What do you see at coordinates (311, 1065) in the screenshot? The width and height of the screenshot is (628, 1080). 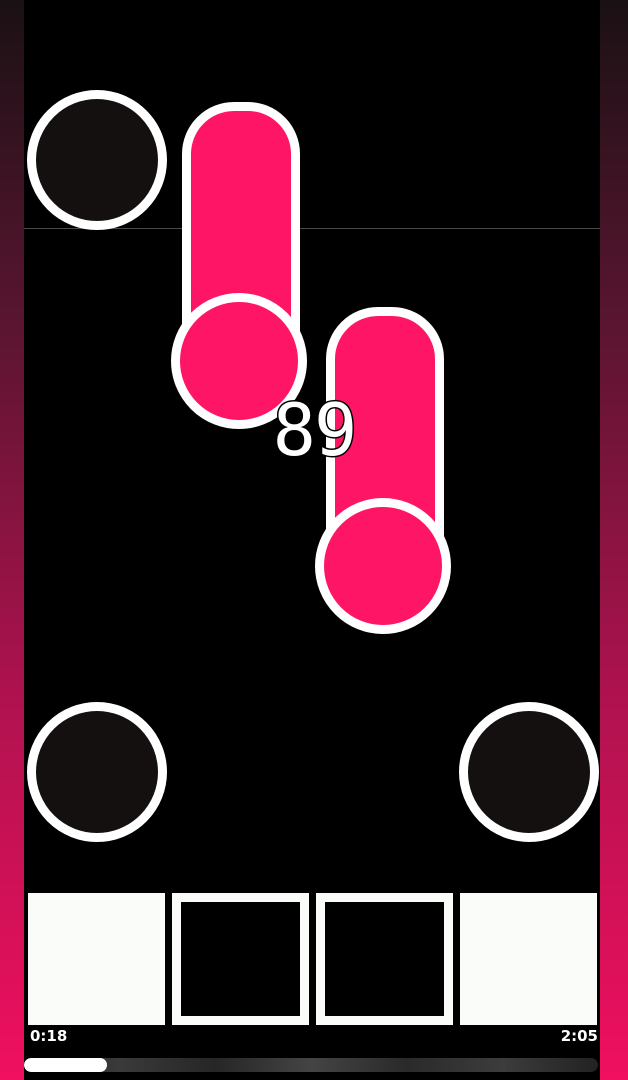 I see `song-progress-bar` at bounding box center [311, 1065].